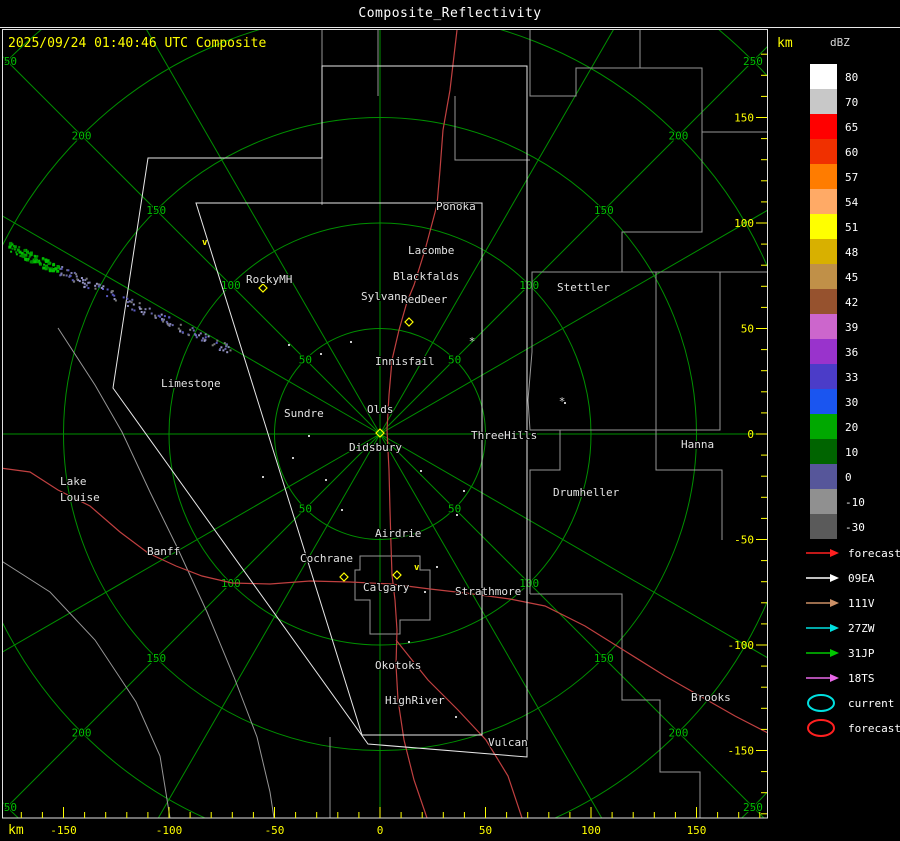  I want to click on city-label: Limestone, so click(191, 383).